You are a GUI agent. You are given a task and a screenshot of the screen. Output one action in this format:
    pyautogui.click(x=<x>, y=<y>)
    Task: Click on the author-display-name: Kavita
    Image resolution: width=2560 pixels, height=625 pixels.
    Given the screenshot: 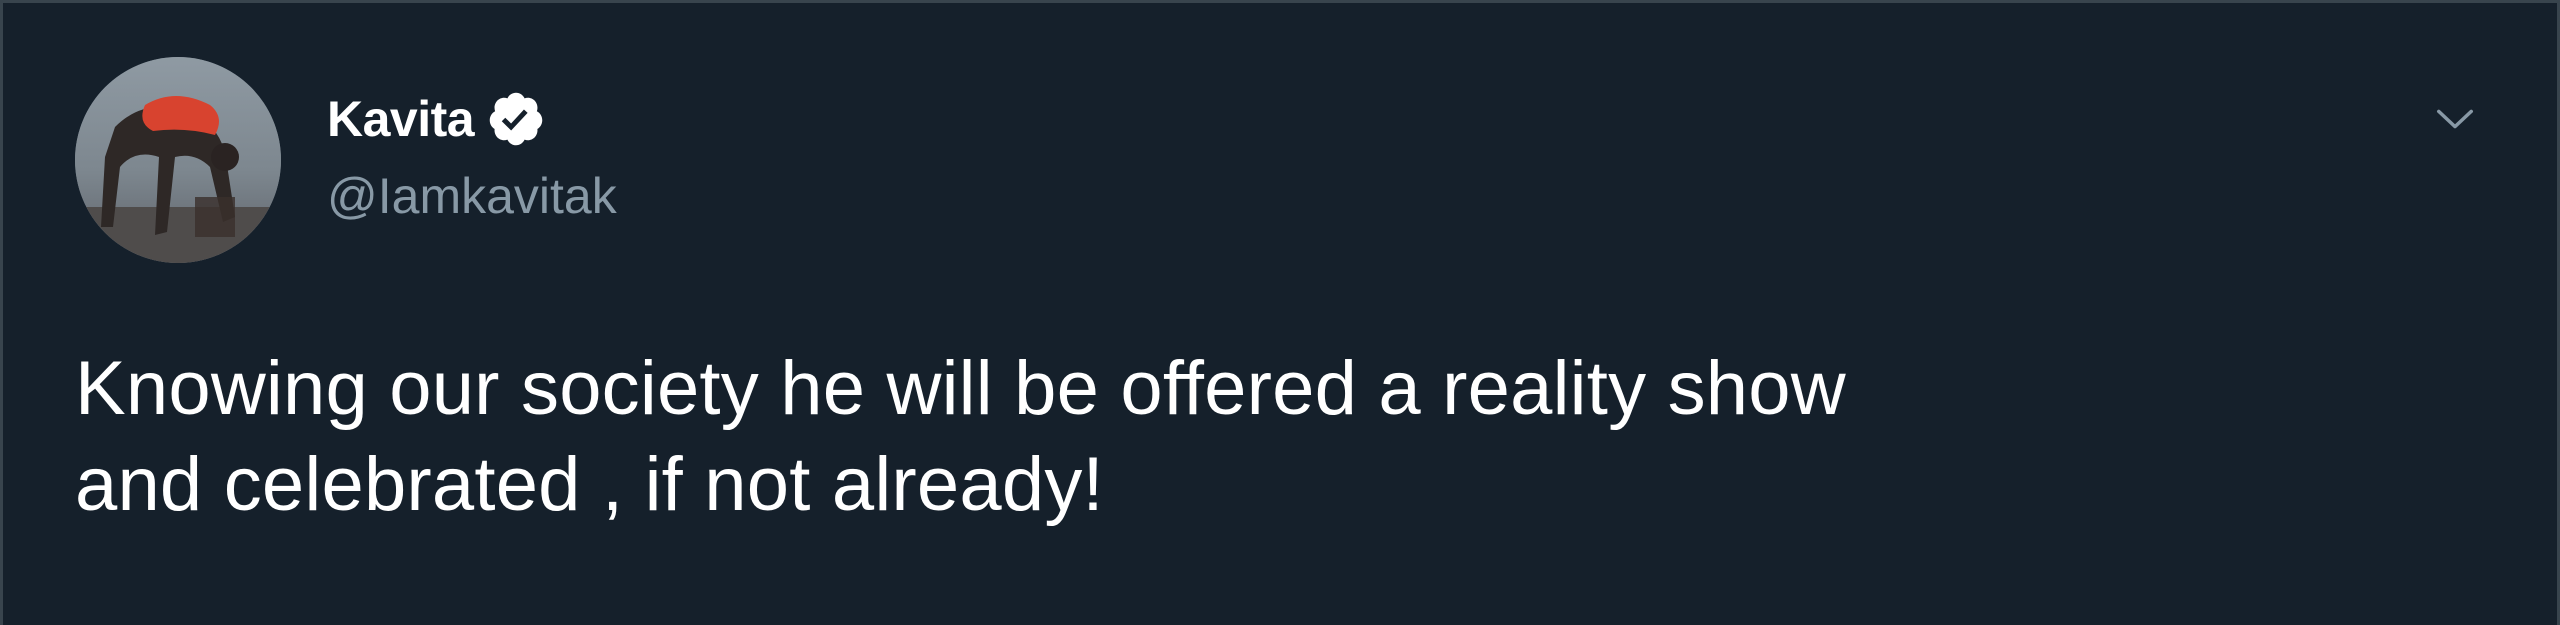 What is the action you would take?
    pyautogui.click(x=401, y=119)
    